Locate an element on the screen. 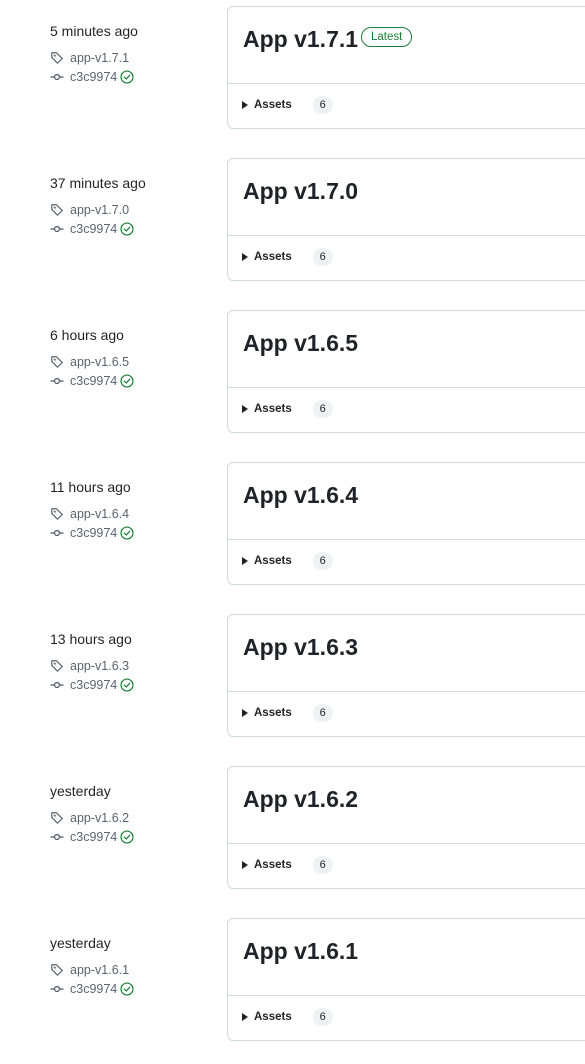 This screenshot has width=585, height=1064. release-time: 6 hours ago is located at coordinates (135, 335).